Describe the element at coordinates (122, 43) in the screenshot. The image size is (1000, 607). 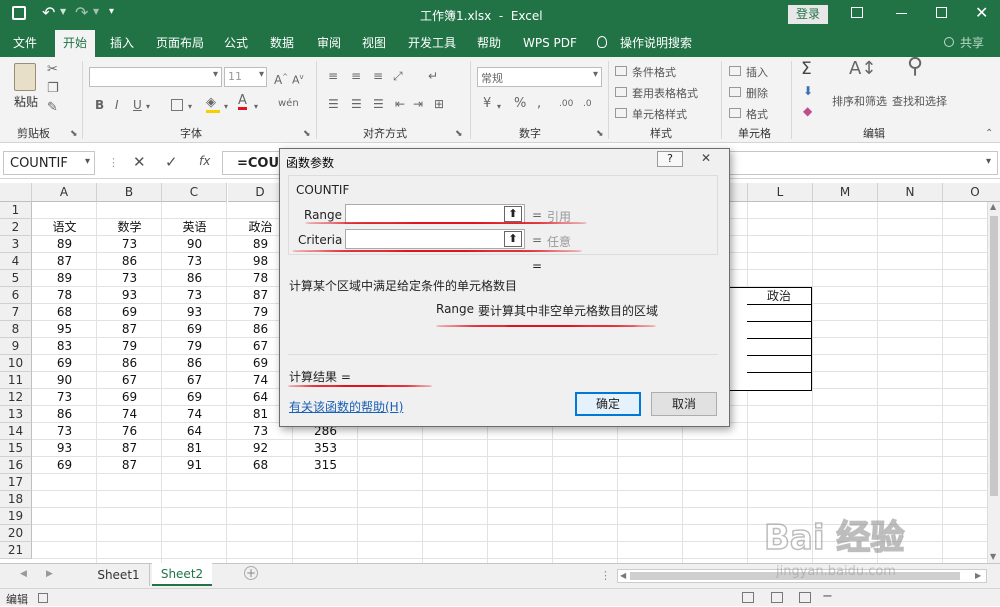
I see `tab-insert: 插入` at that location.